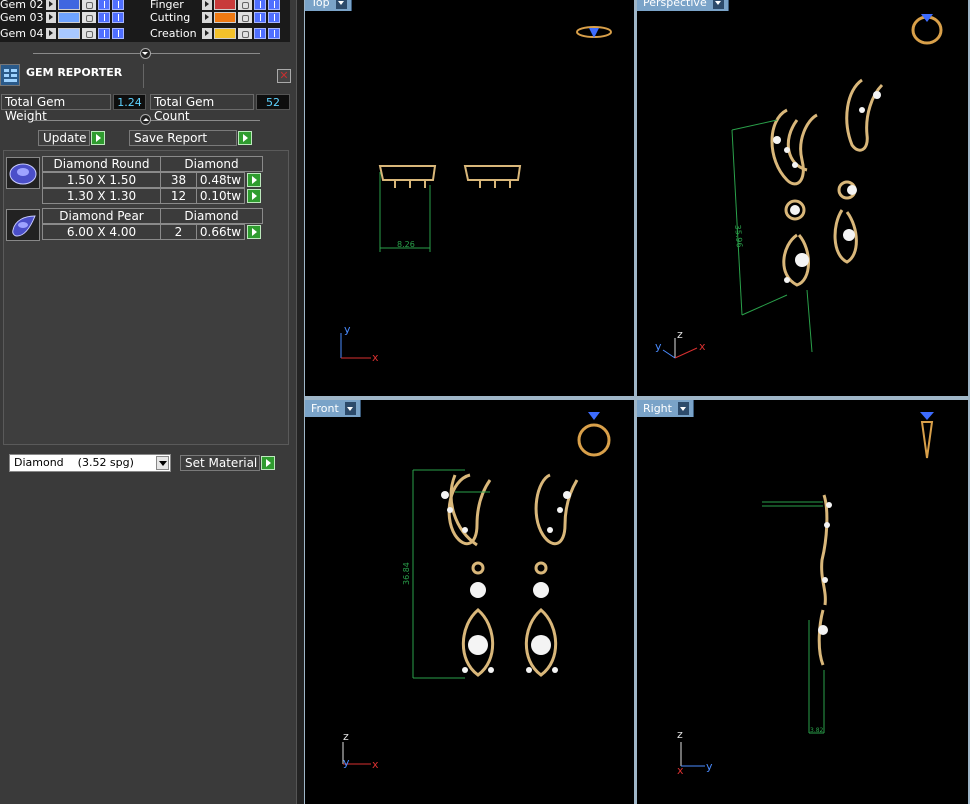 The image size is (970, 804). What do you see at coordinates (805, 594) in the screenshot?
I see `right-view-canvas: 3.82 z x y` at bounding box center [805, 594].